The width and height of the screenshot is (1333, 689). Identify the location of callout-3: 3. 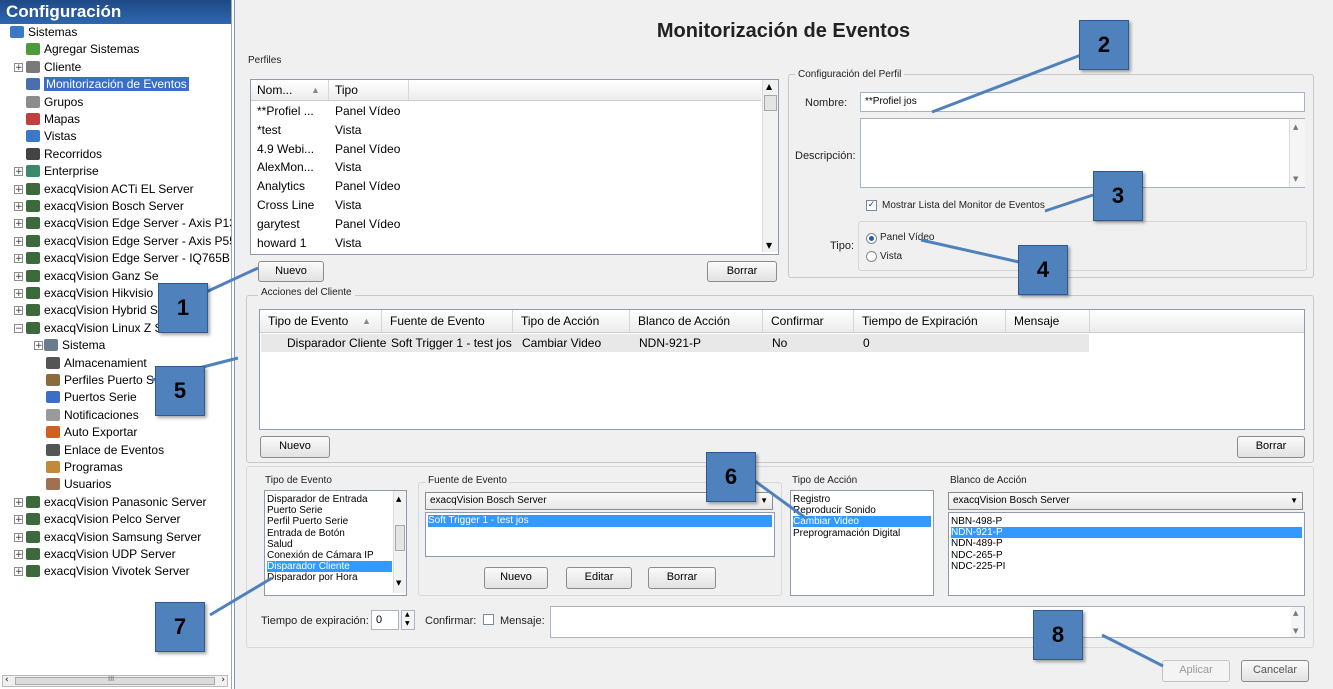
(1118, 196).